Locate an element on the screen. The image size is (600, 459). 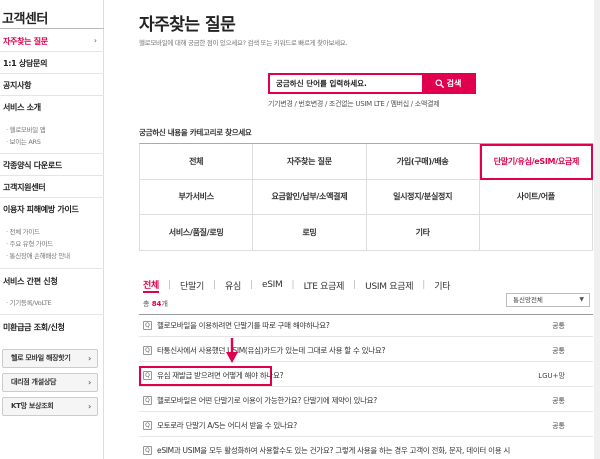
shortcut-label: 대리점 개설상담 is located at coordinates (34, 382).